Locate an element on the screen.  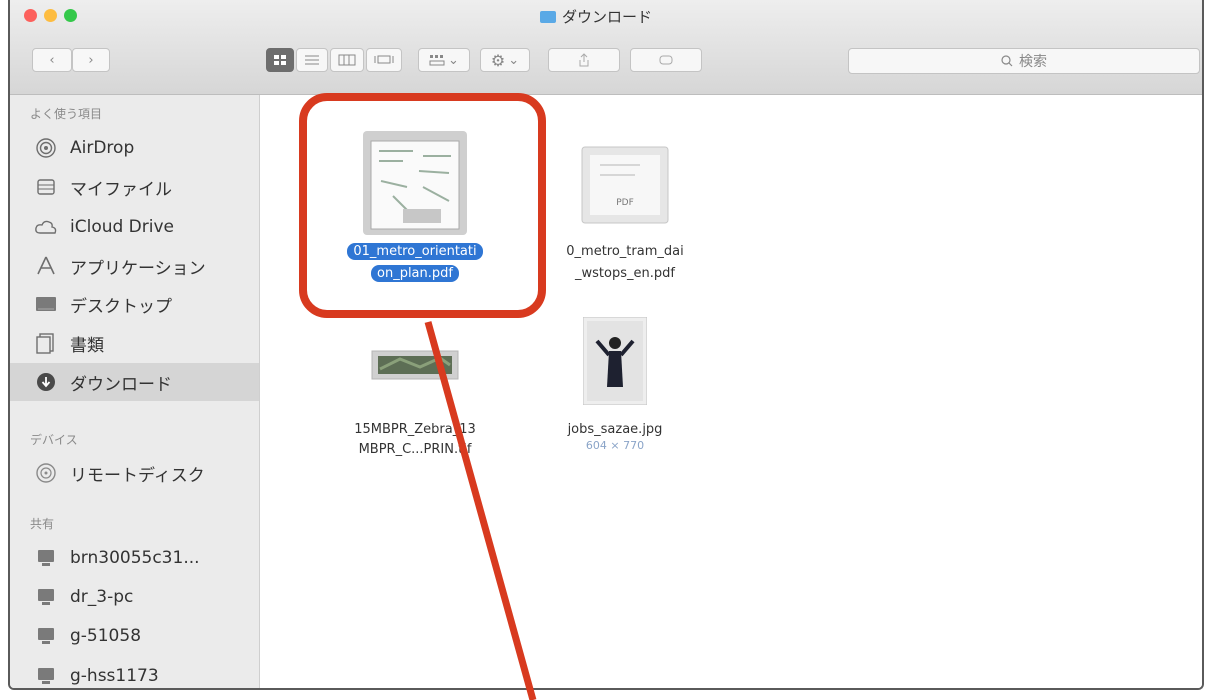
callout-arrow-line is located at coordinates (480, 510).